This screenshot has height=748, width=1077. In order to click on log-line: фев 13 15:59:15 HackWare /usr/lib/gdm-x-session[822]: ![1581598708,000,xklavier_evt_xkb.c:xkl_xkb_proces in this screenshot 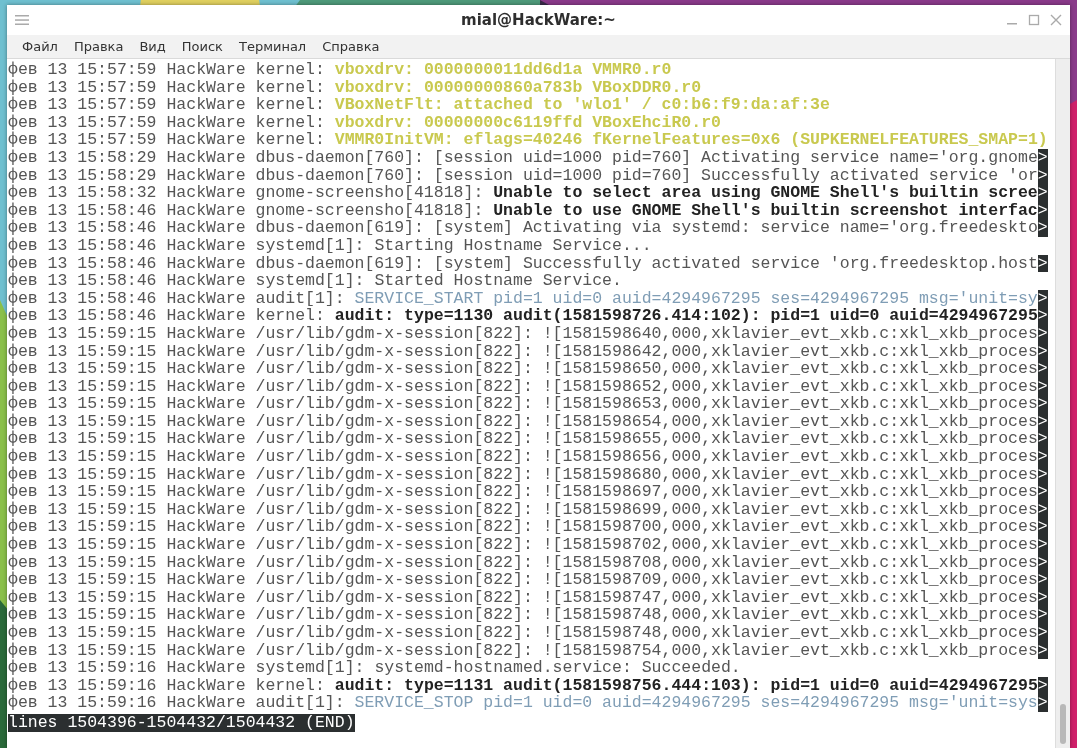, I will do `click(523, 562)`.